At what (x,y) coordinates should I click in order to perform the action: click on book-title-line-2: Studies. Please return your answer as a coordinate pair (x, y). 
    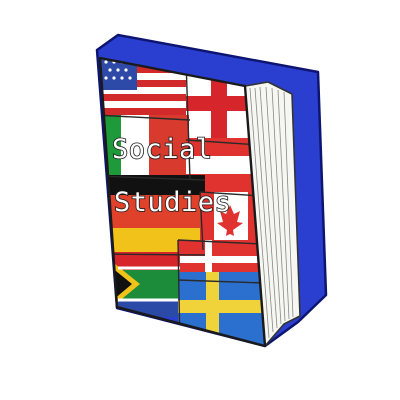
    Looking at the image, I should click on (172, 202).